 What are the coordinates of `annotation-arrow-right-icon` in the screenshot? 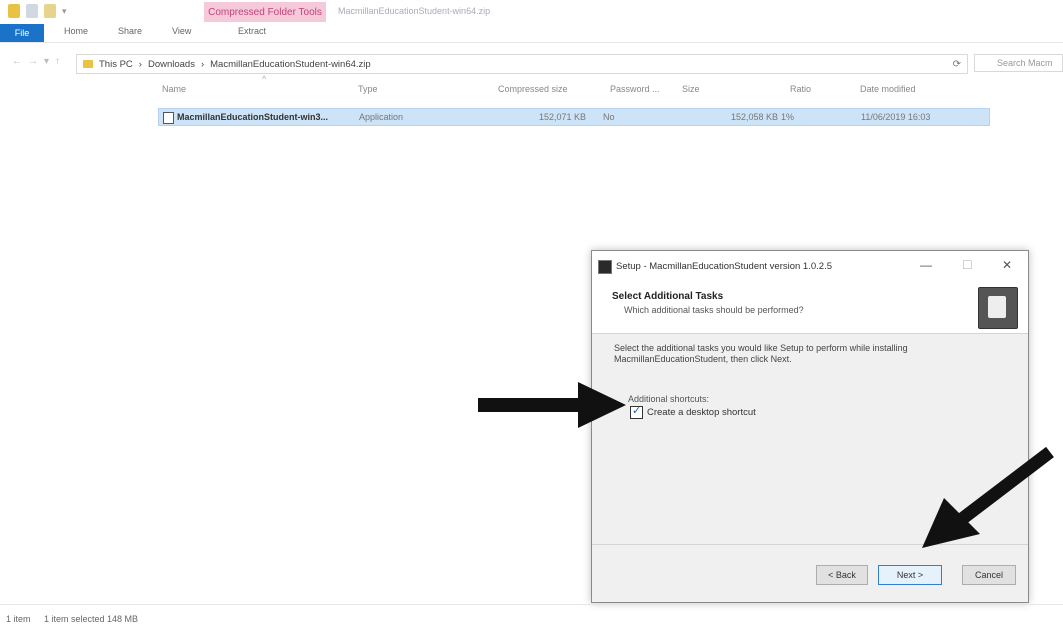 It's located at (552, 405).